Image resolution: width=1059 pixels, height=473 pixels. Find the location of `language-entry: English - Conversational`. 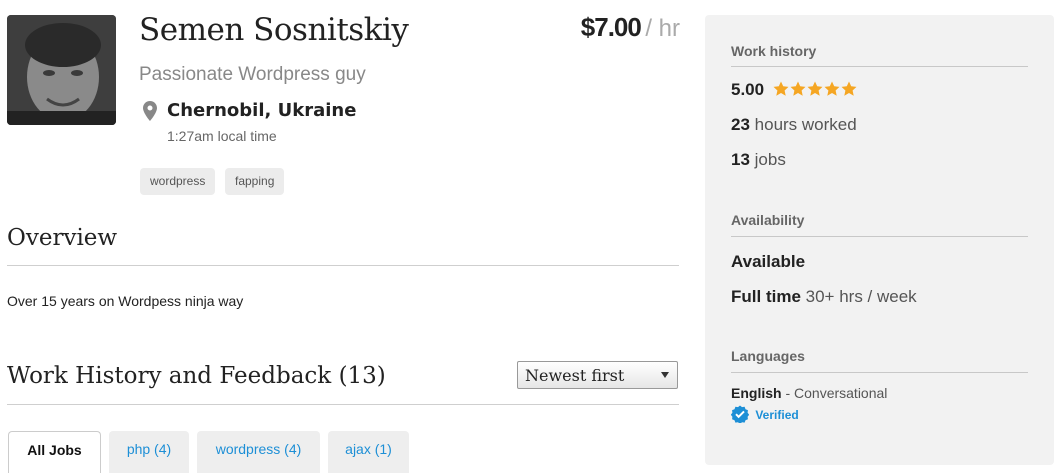

language-entry: English - Conversational is located at coordinates (809, 393).